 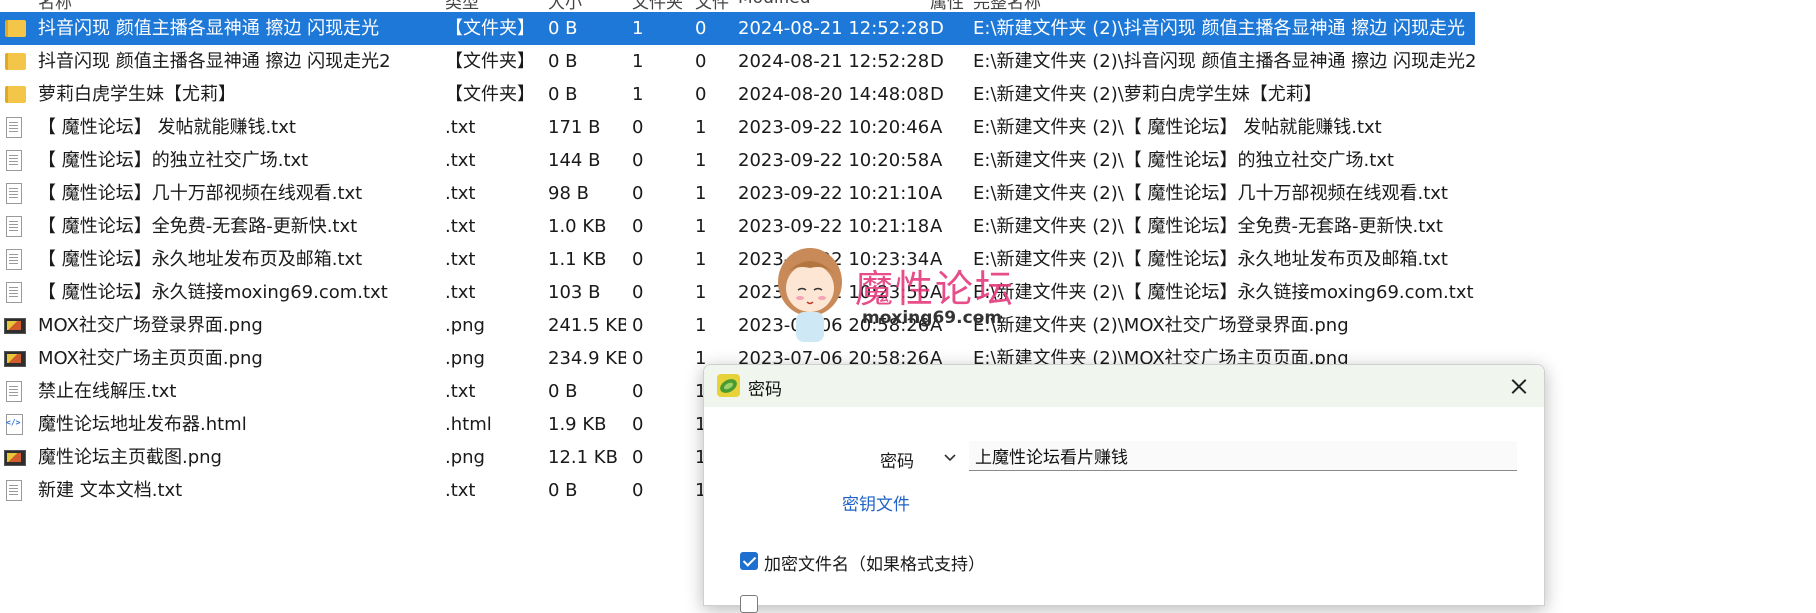 What do you see at coordinates (897, 462) in the screenshot?
I see `password-label: 密码` at bounding box center [897, 462].